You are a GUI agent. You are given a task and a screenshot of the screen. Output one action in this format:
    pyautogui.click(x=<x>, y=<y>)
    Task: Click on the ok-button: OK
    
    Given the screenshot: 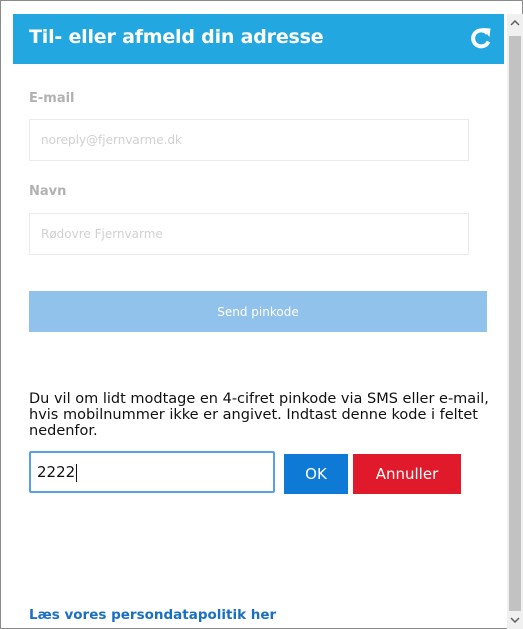 What is the action you would take?
    pyautogui.click(x=316, y=474)
    